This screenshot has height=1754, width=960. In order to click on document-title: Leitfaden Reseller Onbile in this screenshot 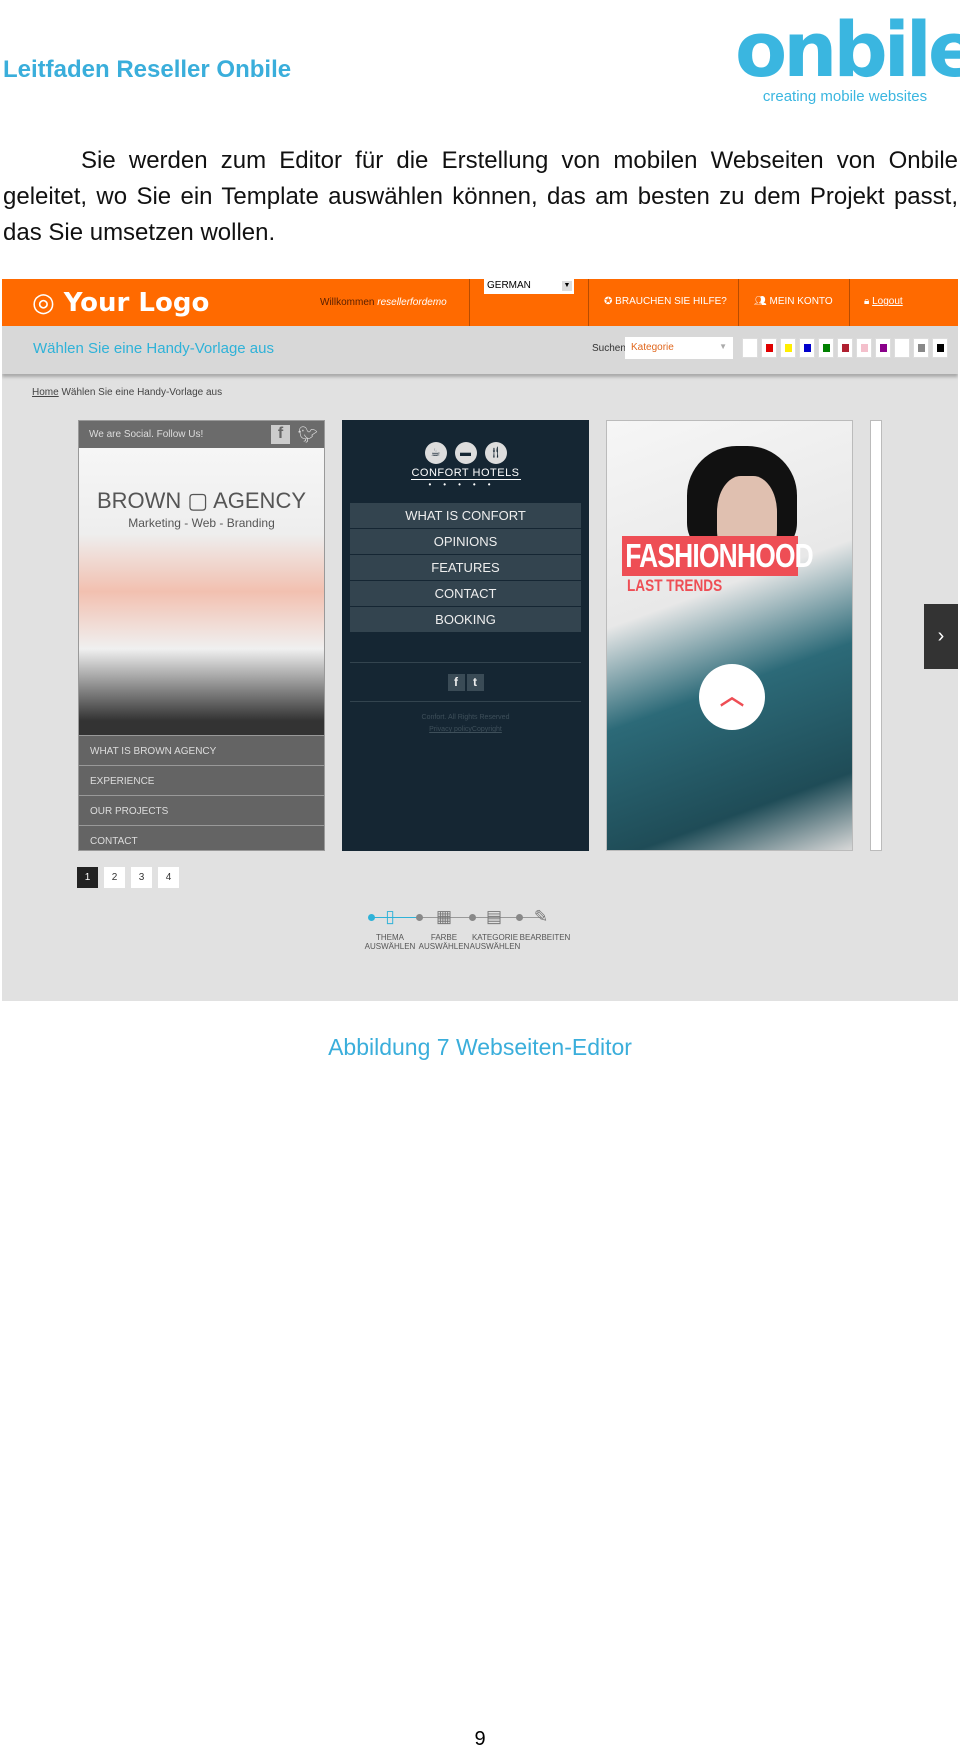, I will do `click(147, 69)`.